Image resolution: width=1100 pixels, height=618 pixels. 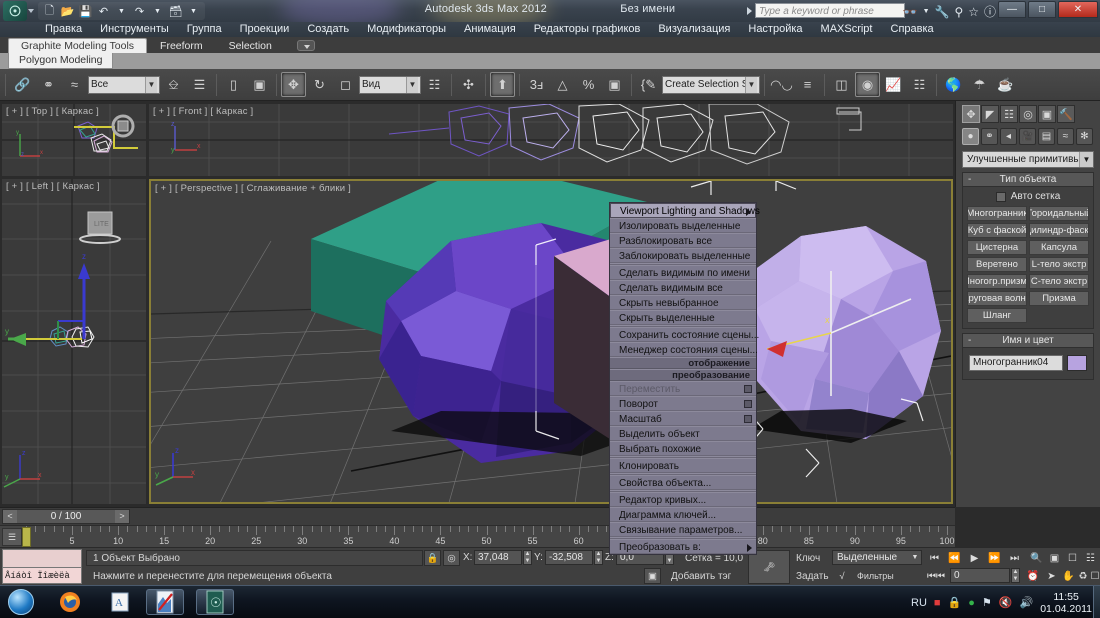 What do you see at coordinates (1028, 180) in the screenshot?
I see `rollout-object-type-header: - Тип объекта` at bounding box center [1028, 180].